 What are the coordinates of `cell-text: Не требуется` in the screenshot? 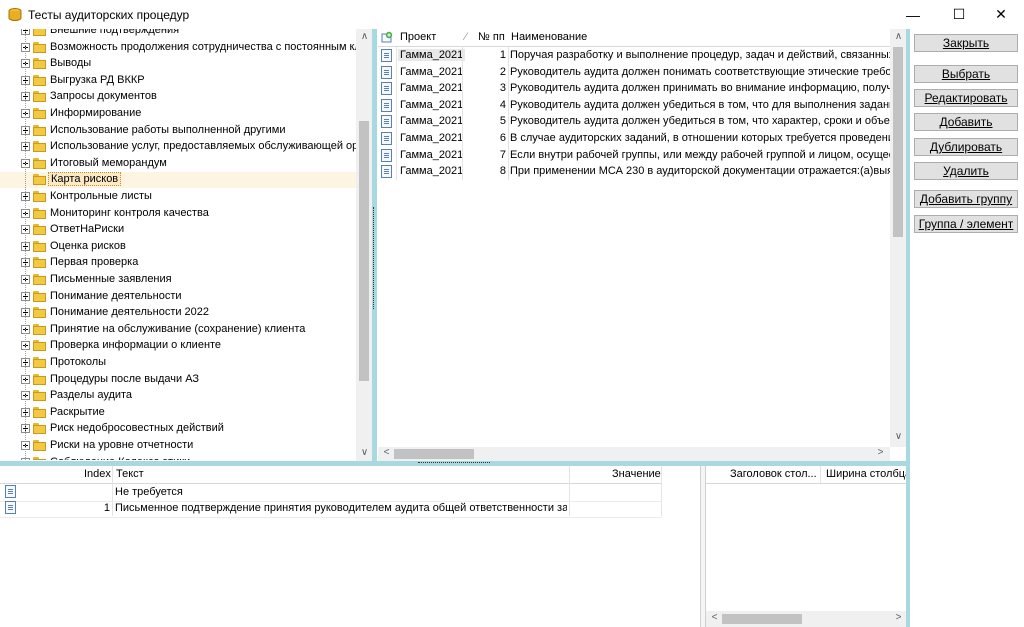 It's located at (341, 492).